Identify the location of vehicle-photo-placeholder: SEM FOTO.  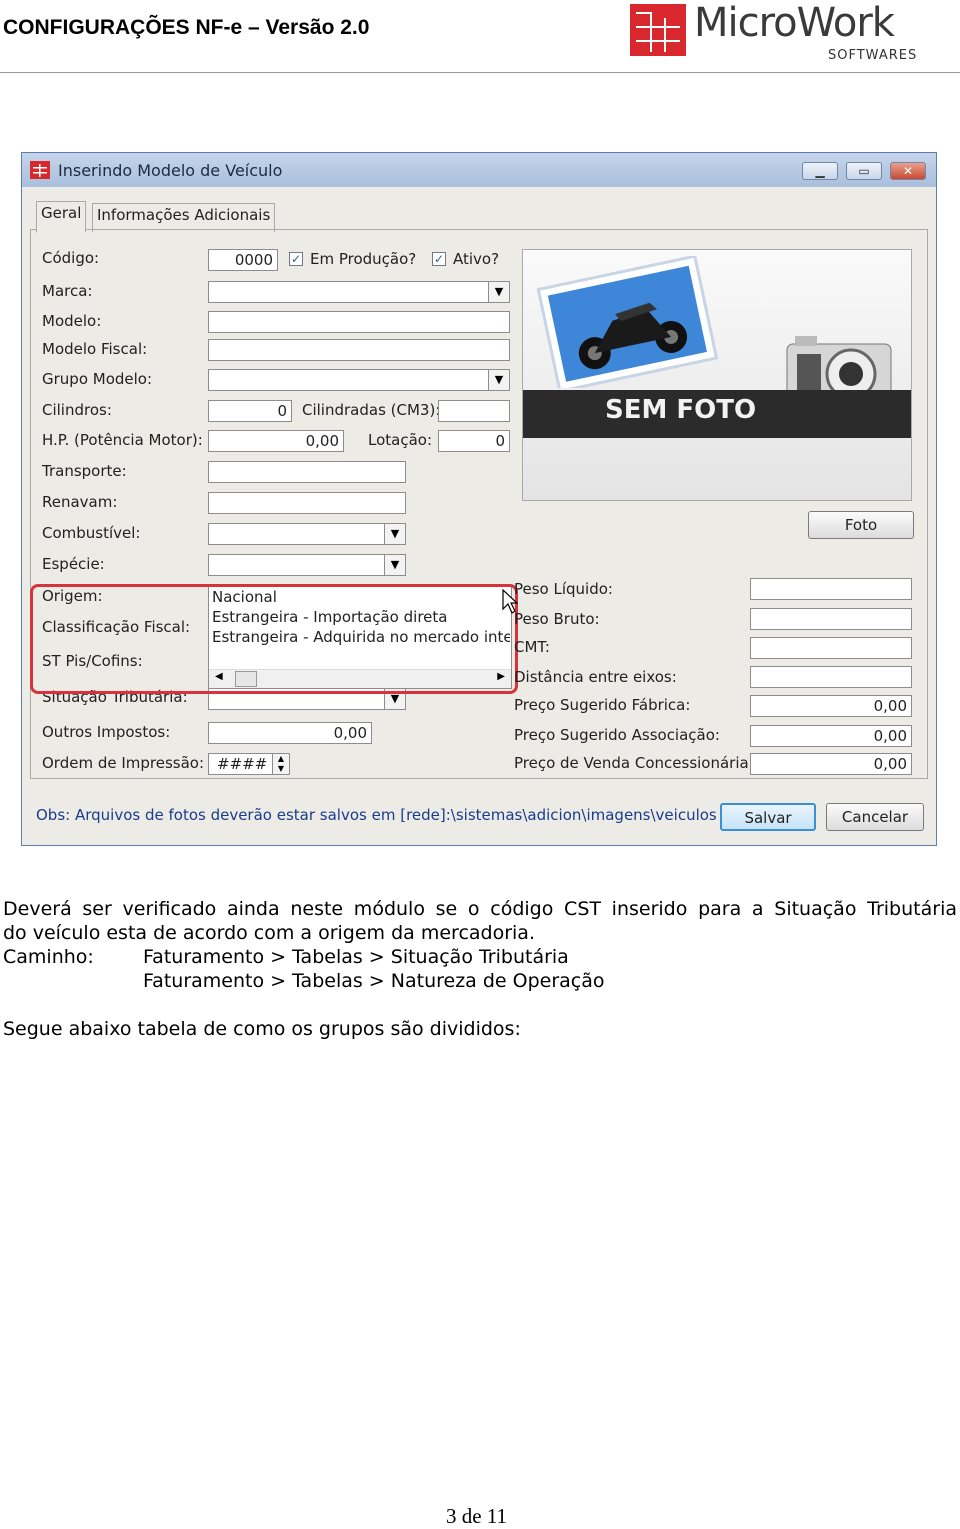
(717, 375).